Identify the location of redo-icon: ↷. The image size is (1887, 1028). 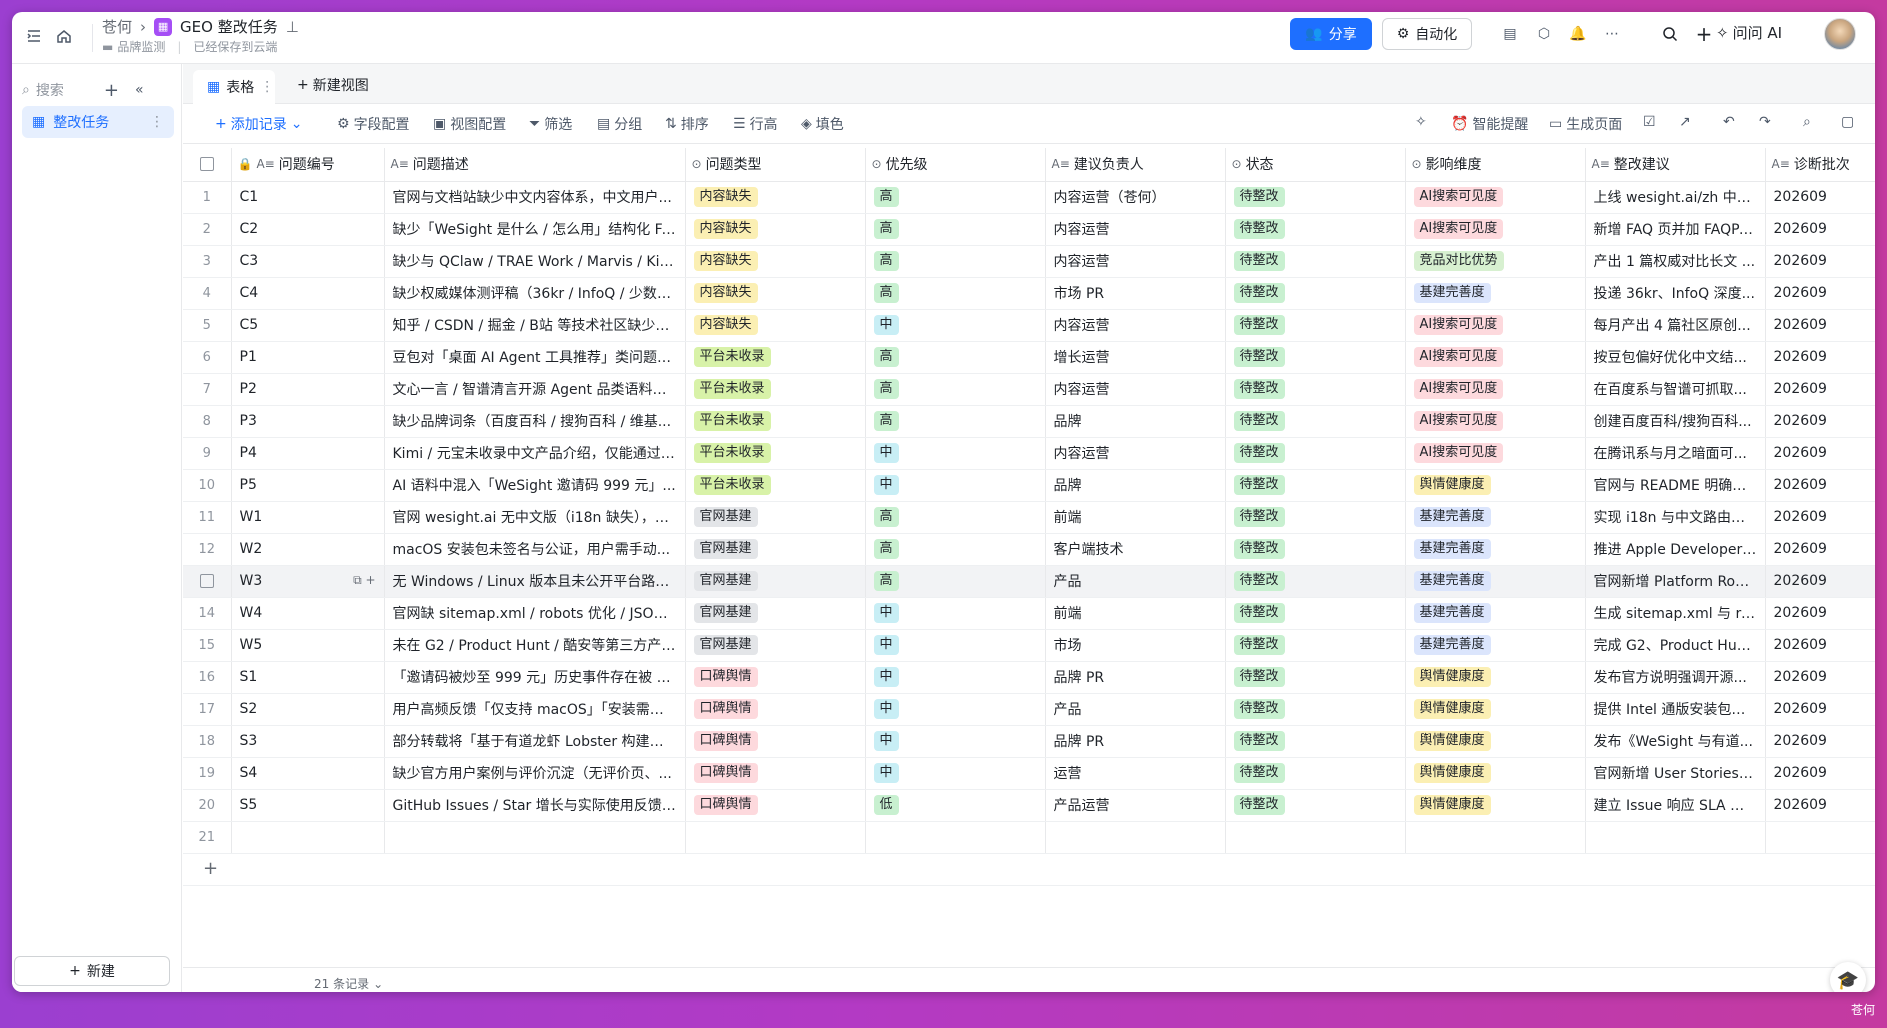
(1765, 122).